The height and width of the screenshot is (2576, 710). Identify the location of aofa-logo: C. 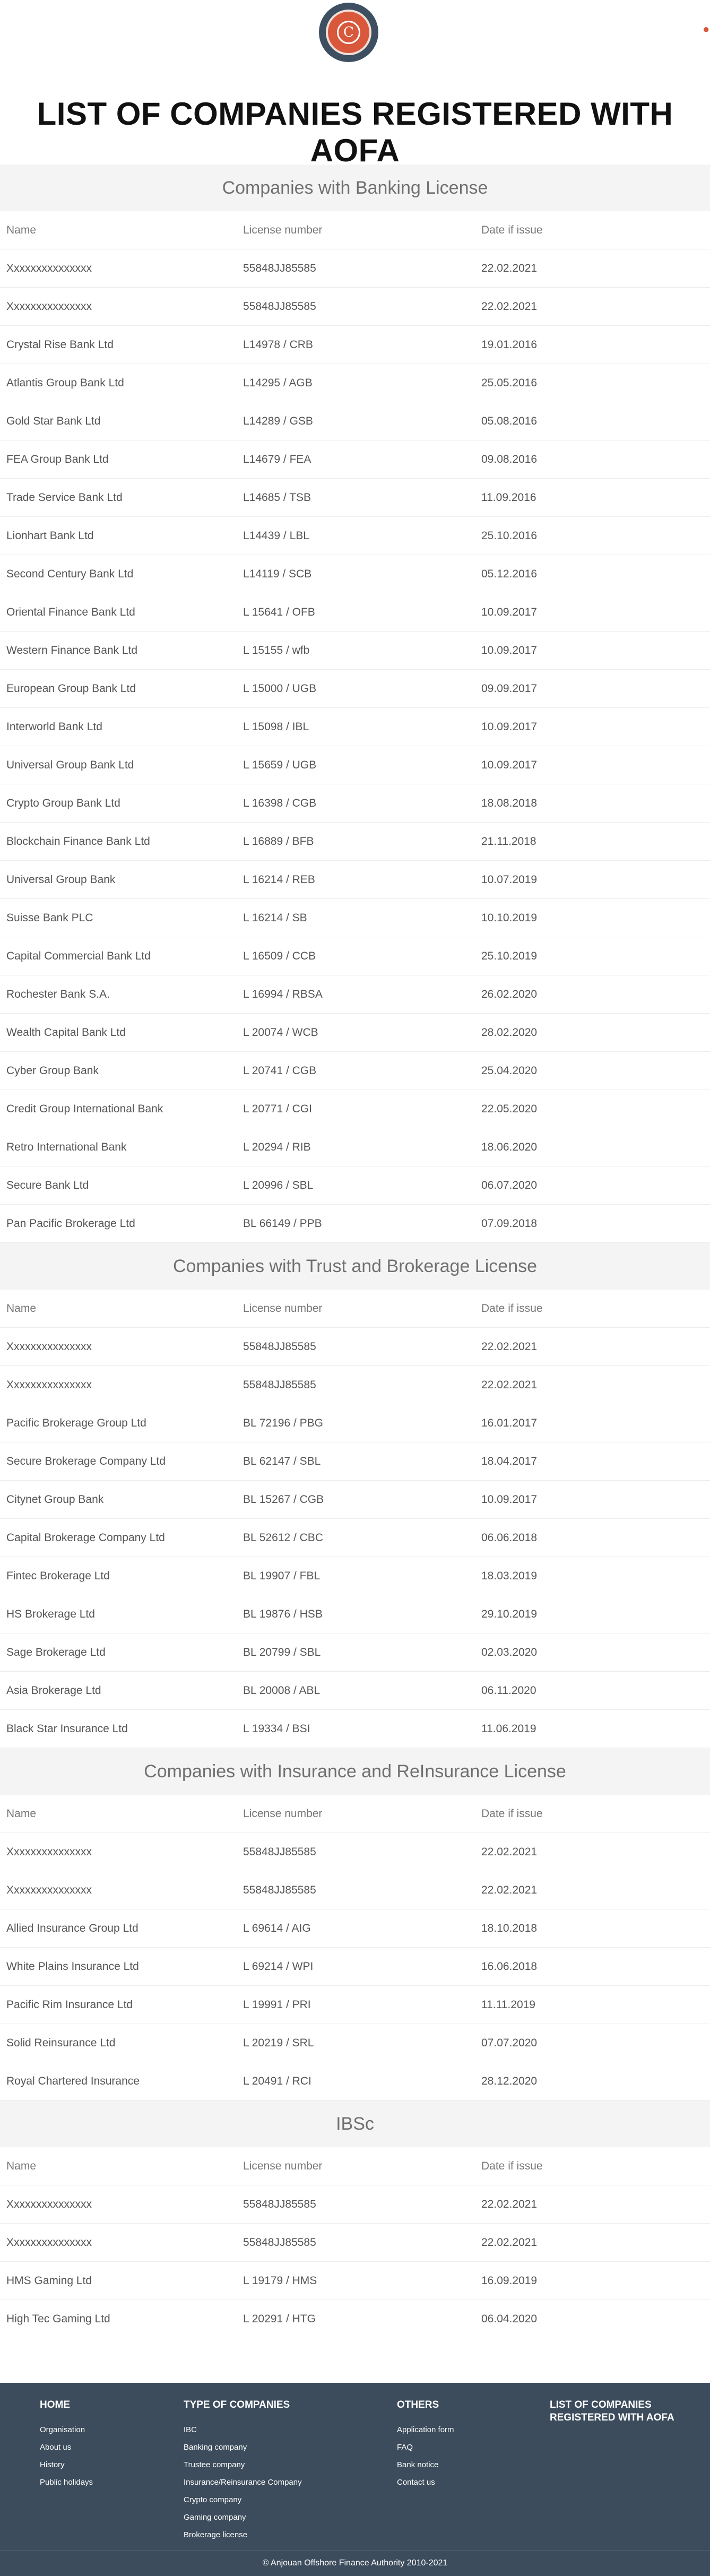
(349, 32).